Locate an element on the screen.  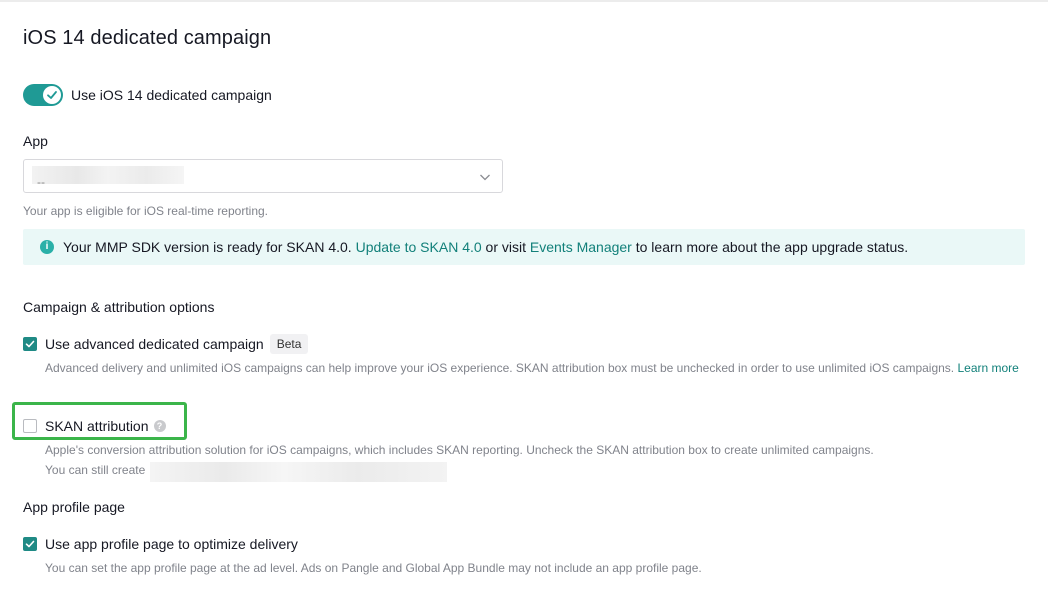
skan-attribution-label: SKAN attribution is located at coordinates (97, 426).